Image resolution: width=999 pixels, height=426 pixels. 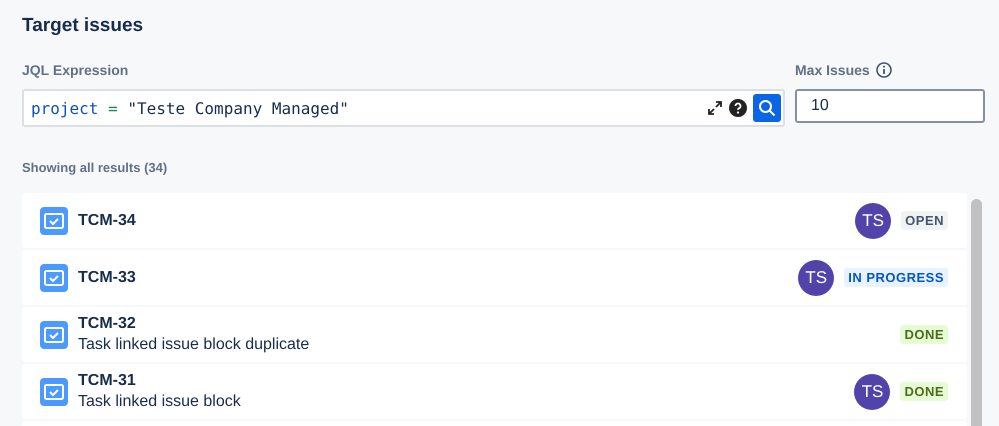 I want to click on issue-key: TCM-31, so click(x=461, y=380).